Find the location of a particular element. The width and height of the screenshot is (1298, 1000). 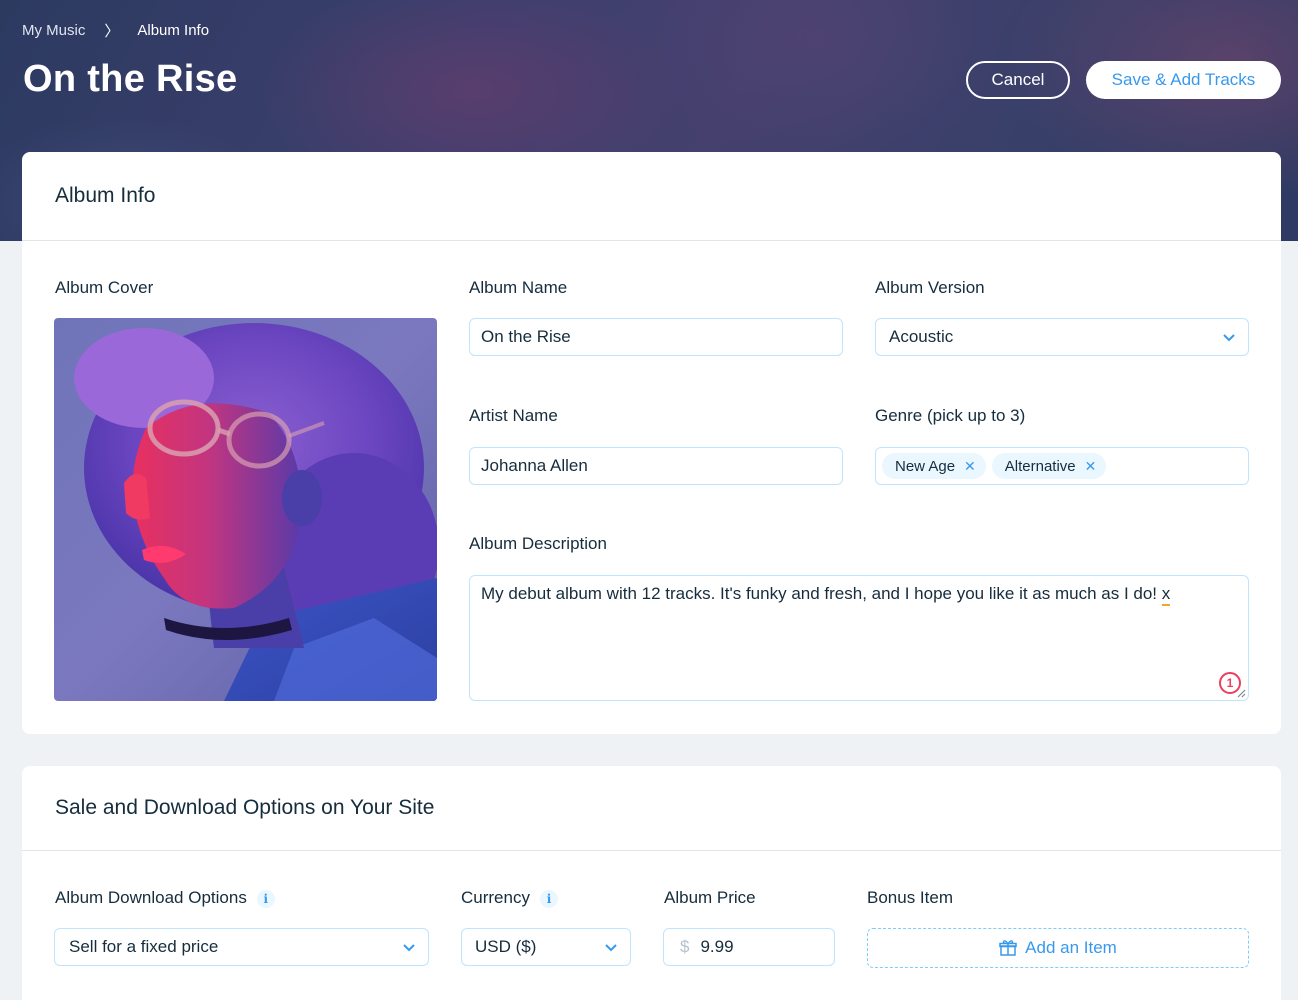

genre-tag-input: New Age ✕ Alternative ✕ is located at coordinates (1062, 466).